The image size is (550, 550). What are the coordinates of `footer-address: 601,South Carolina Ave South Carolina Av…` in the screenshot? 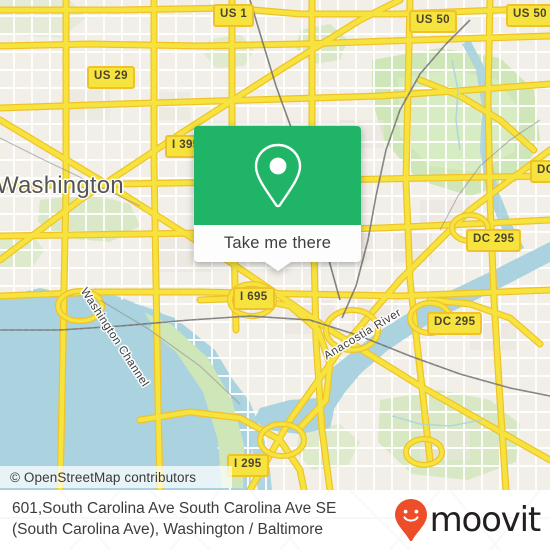 It's located at (174, 519).